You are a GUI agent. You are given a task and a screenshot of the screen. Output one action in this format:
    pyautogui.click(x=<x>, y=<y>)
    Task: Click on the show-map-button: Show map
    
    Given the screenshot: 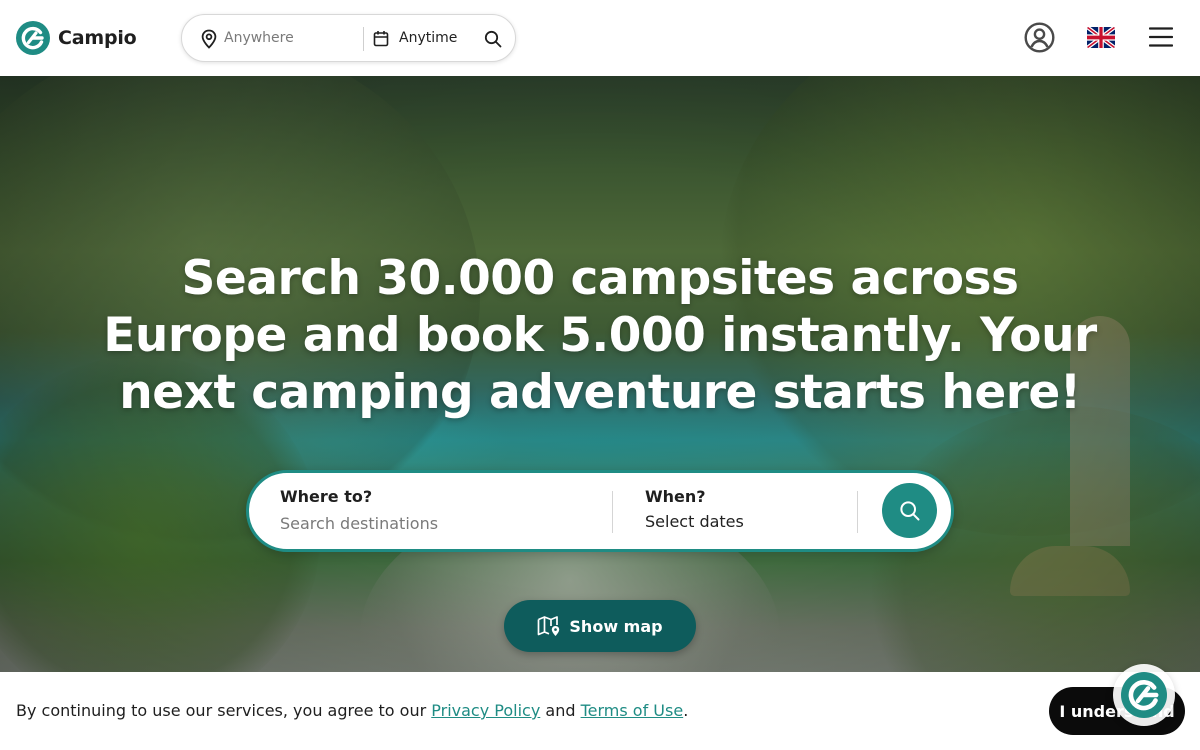 What is the action you would take?
    pyautogui.click(x=600, y=626)
    